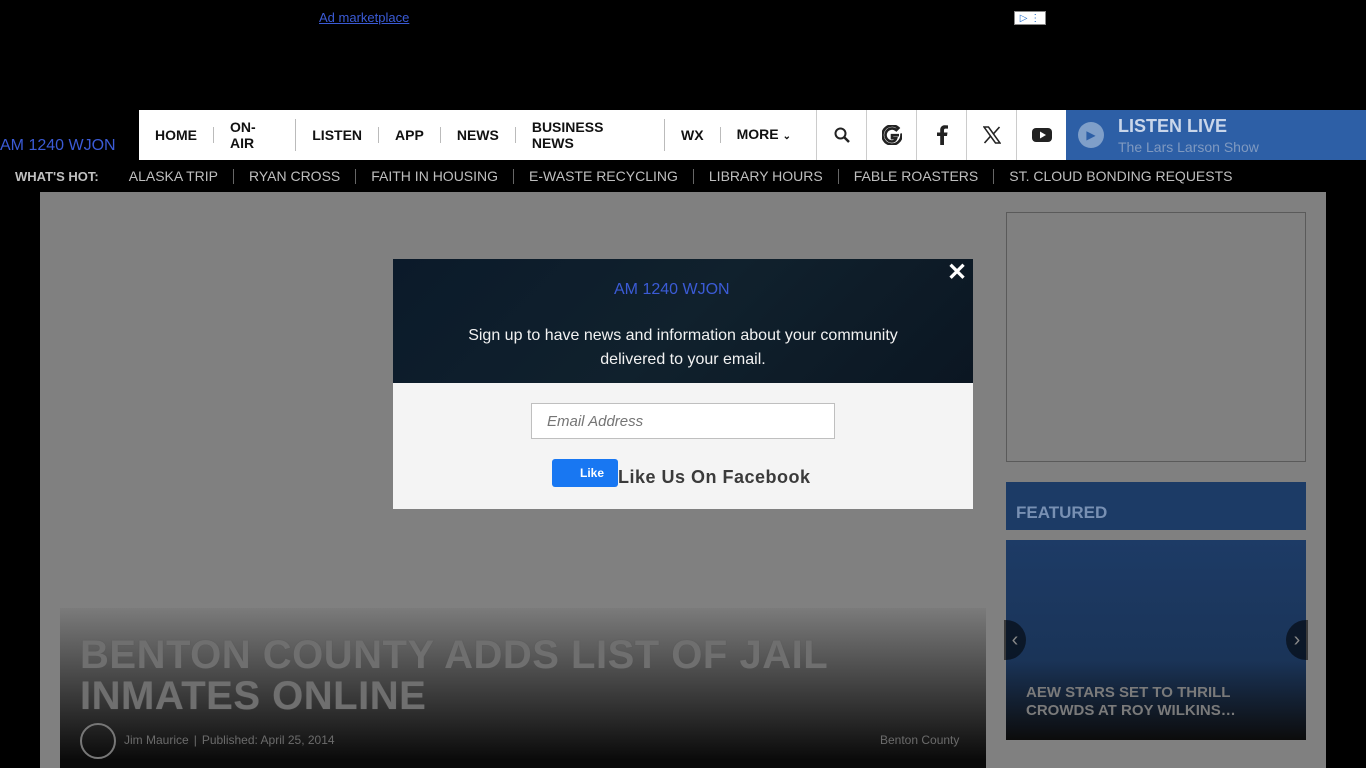  I want to click on listen-live-button: ▶ LISTEN LIVE The Lars Larson Show, so click(1216, 135).